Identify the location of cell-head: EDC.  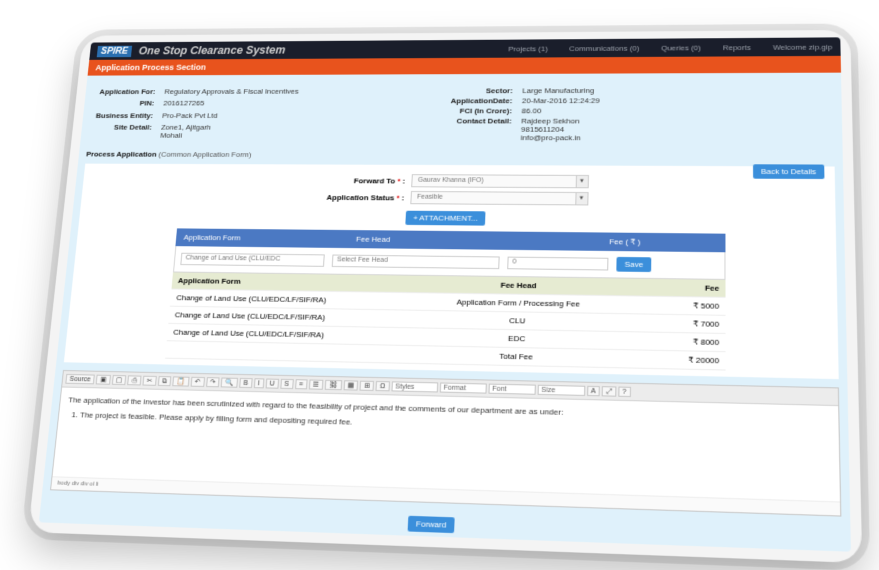
(516, 338).